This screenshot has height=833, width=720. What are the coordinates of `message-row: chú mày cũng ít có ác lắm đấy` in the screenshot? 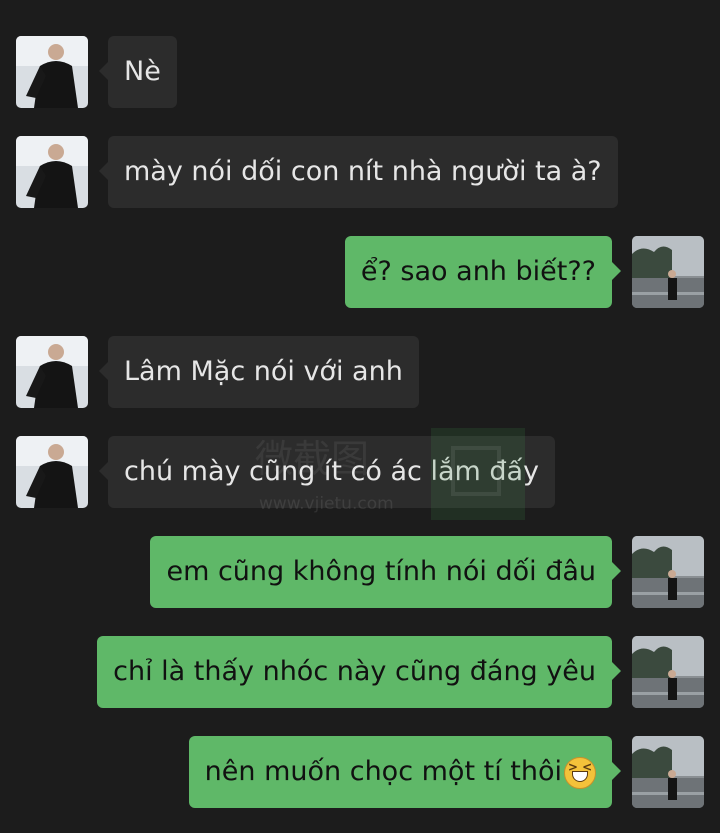 It's located at (360, 472).